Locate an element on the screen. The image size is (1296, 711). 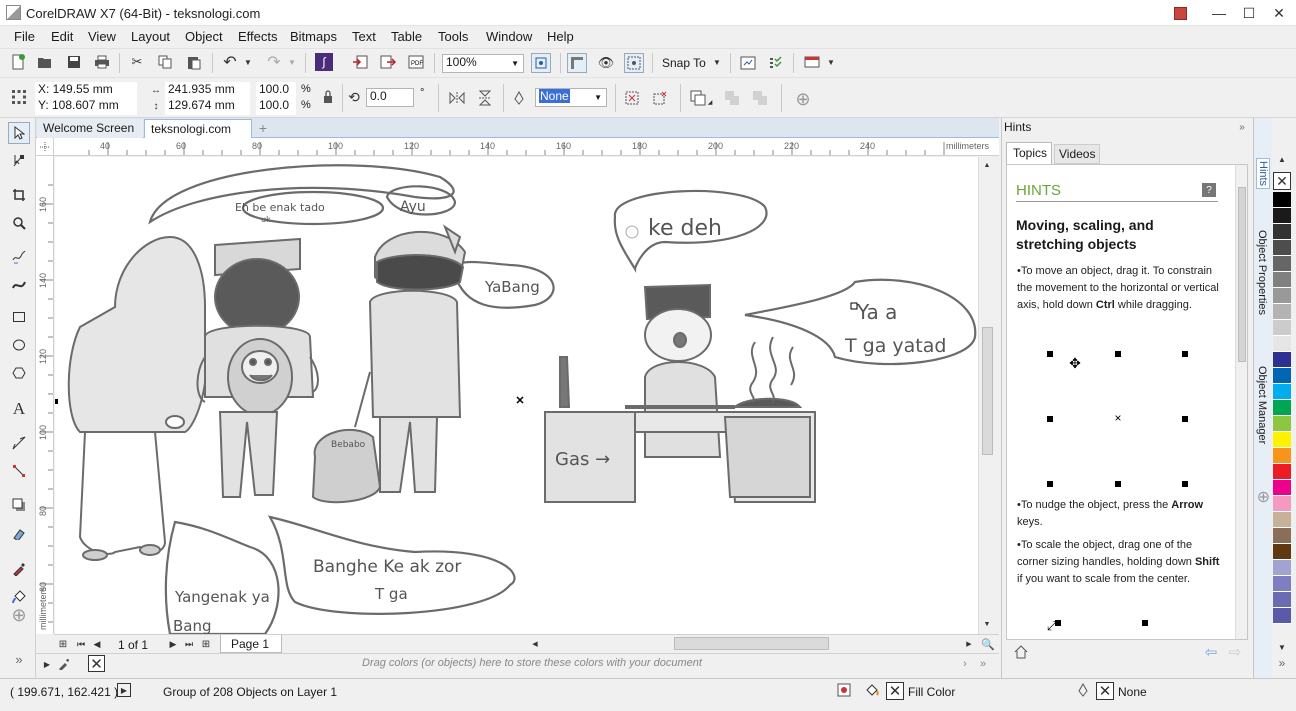
hints-back-icon: ⇦ is located at coordinates (1211, 652).